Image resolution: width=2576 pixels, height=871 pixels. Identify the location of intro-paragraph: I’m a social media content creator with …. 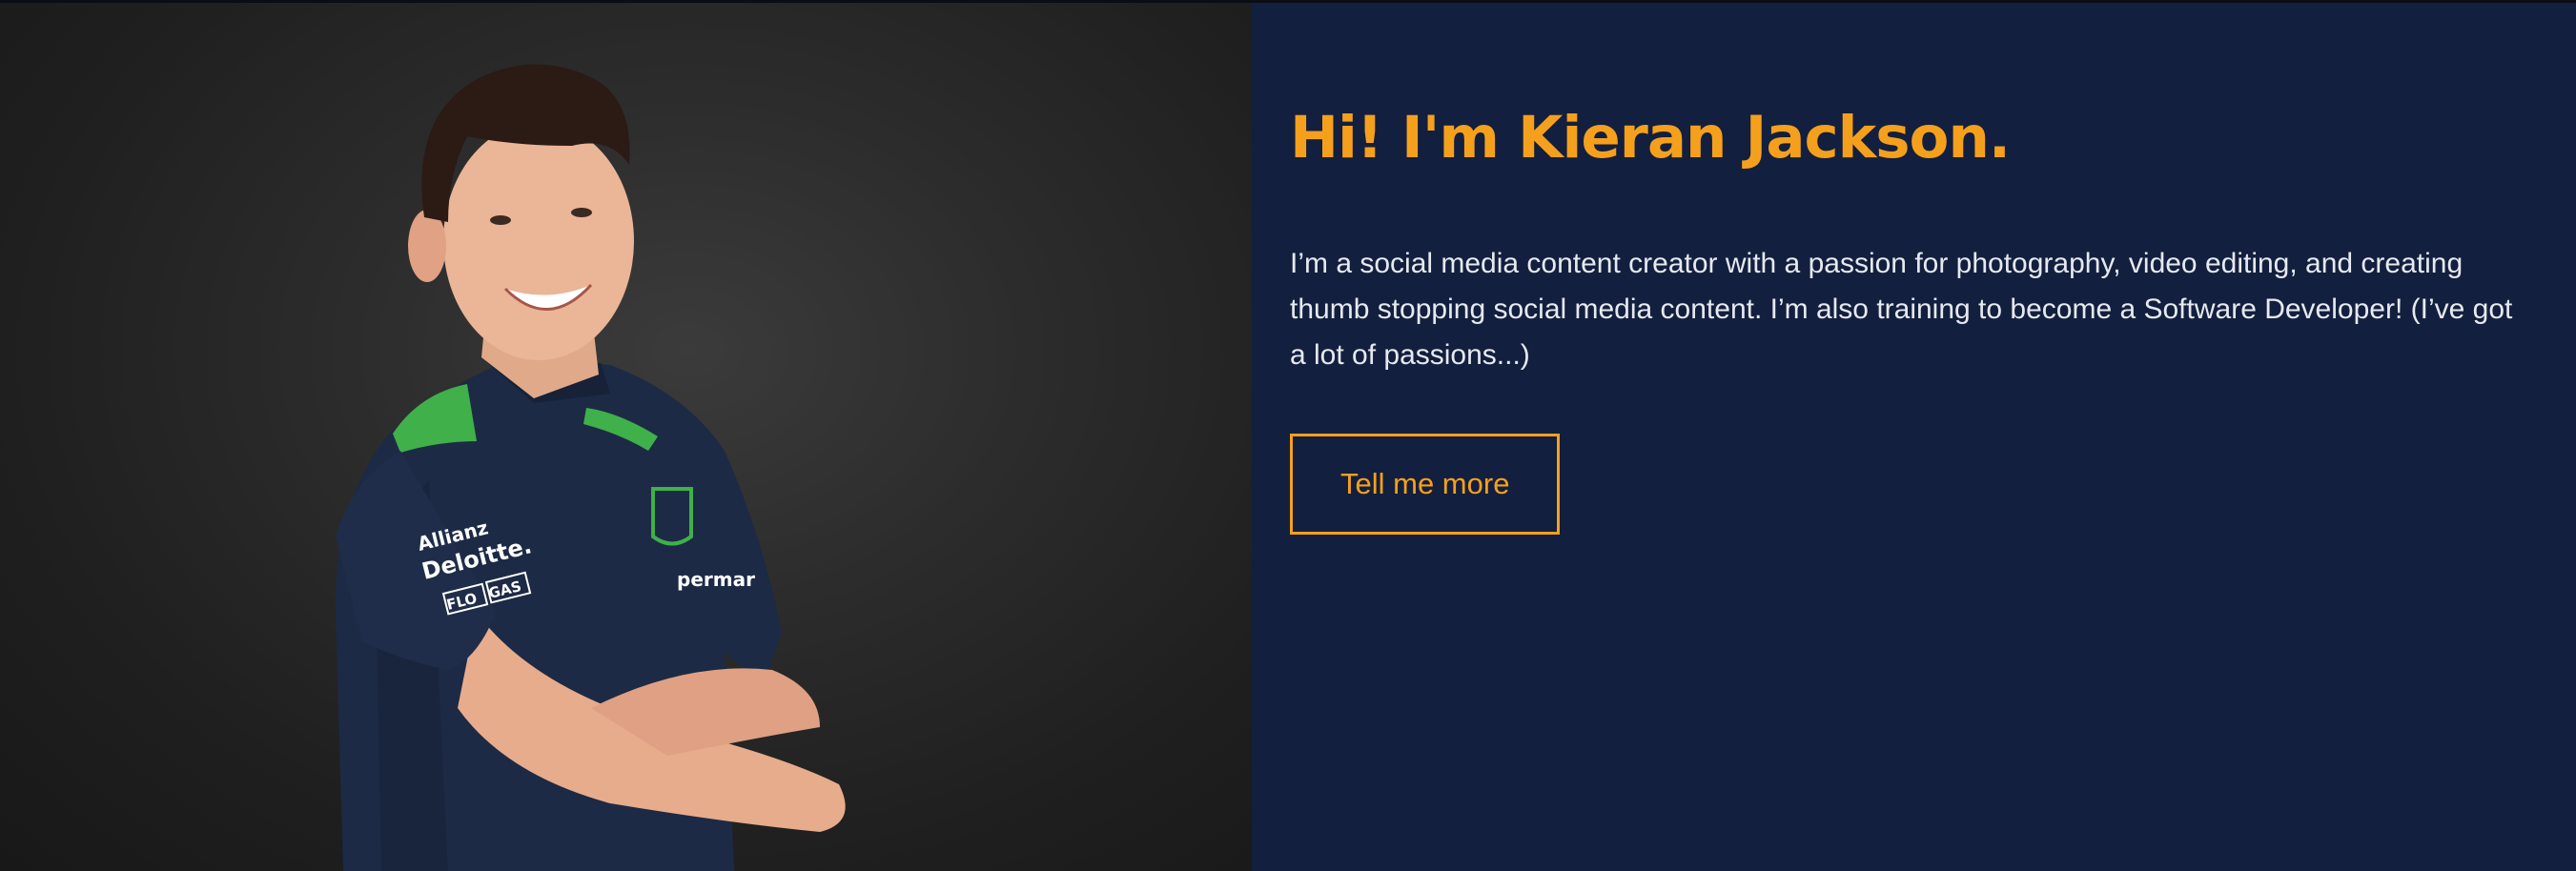
(1901, 310).